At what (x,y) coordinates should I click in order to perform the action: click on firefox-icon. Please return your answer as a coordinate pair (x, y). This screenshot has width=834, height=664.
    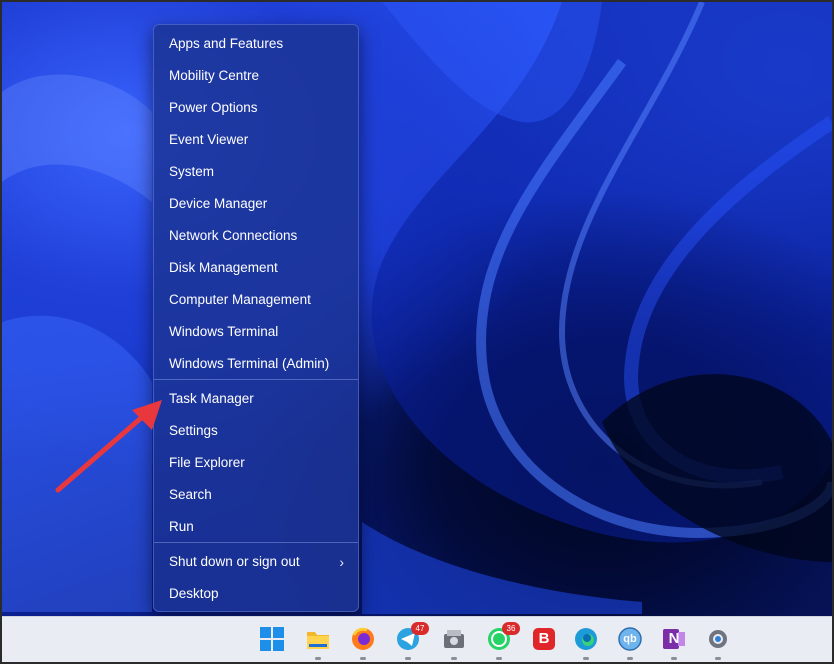
    Looking at the image, I should click on (363, 639).